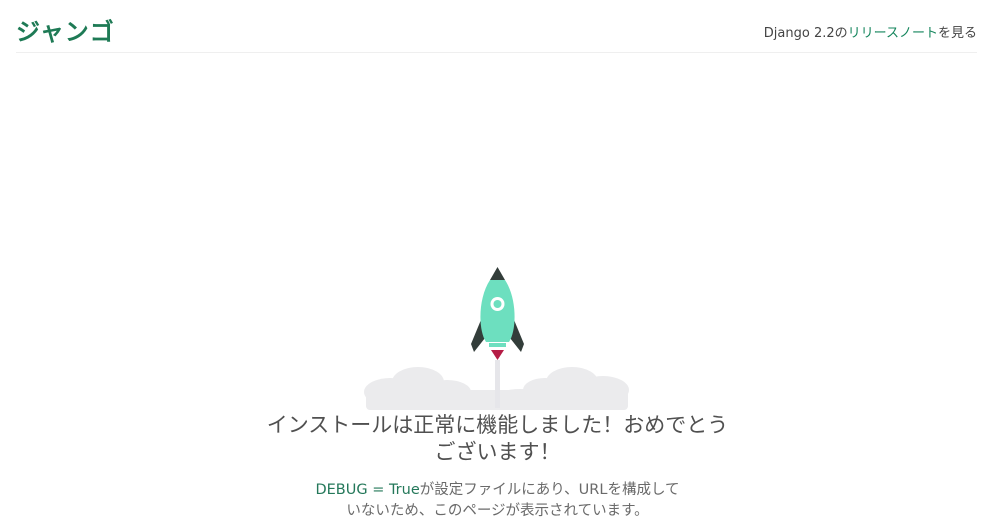  I want to click on exhaust-trail, so click(497, 384).